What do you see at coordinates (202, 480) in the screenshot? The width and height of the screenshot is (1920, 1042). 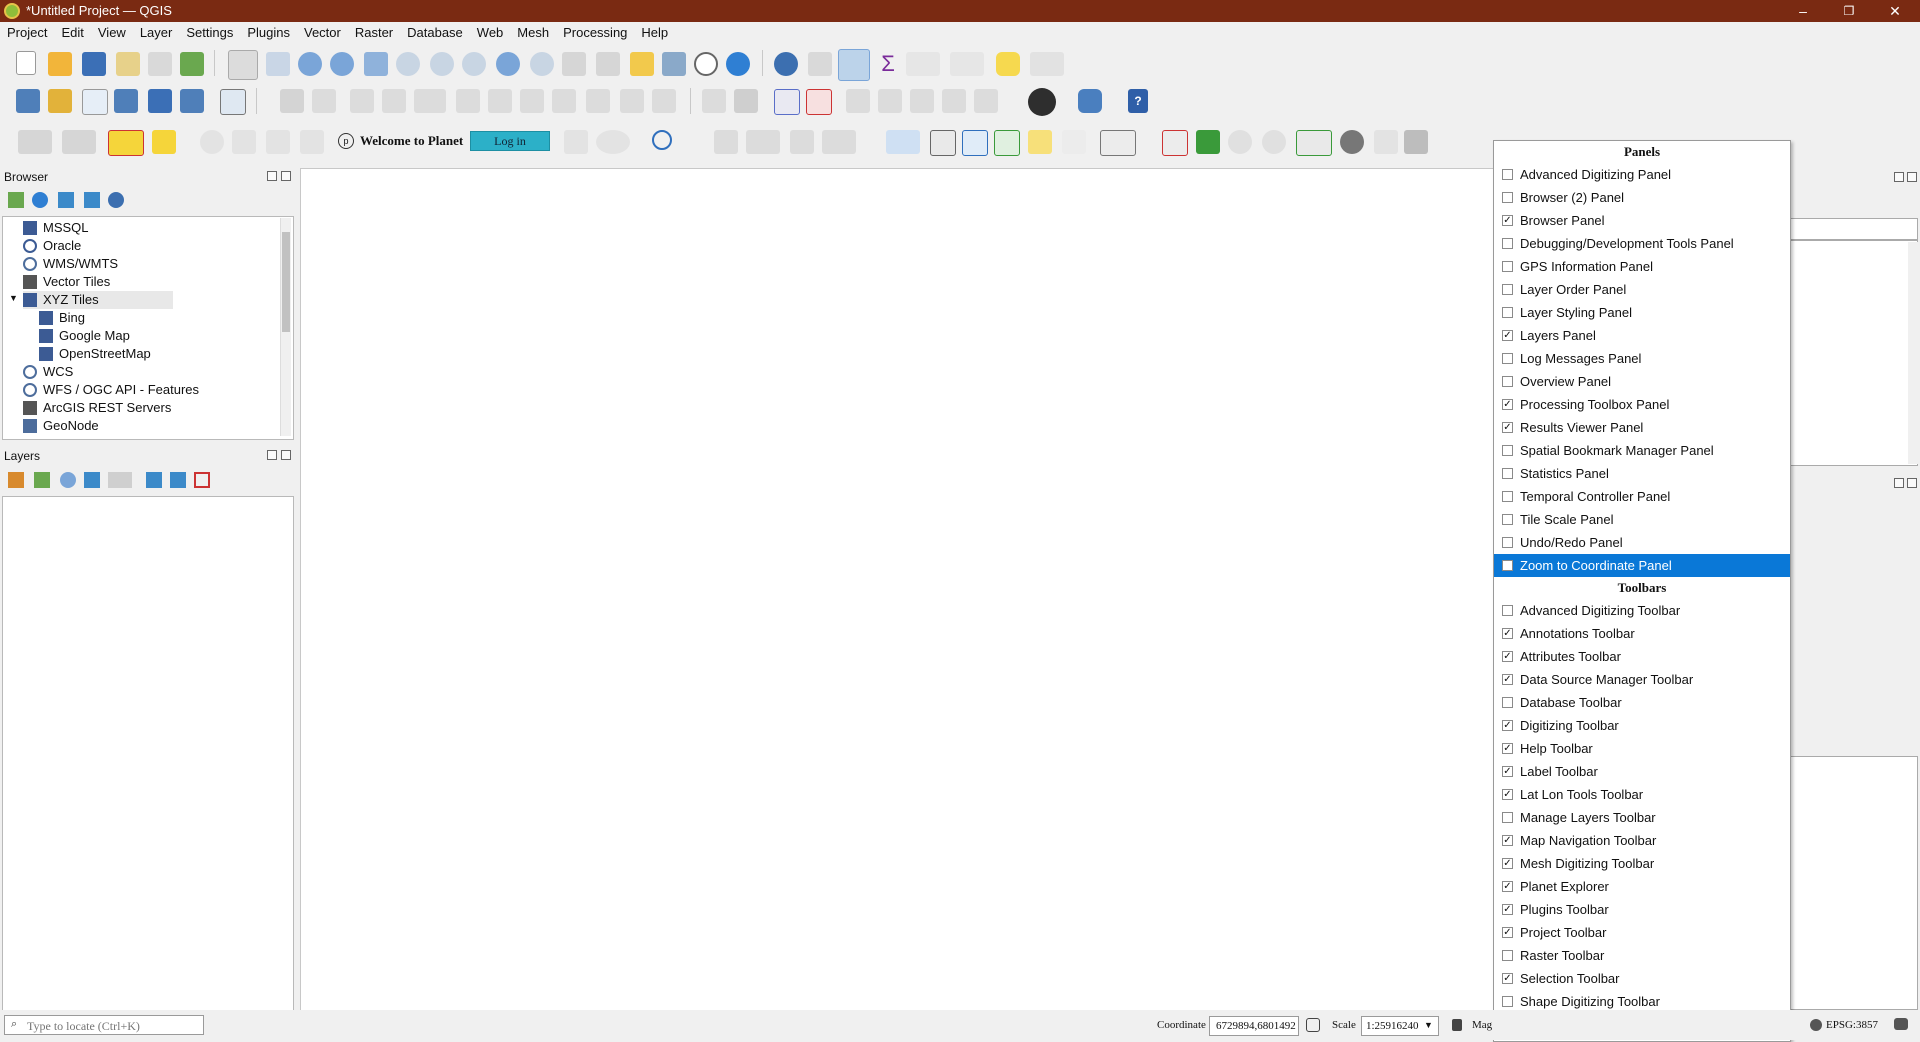 I see `remove-layer-icon` at bounding box center [202, 480].